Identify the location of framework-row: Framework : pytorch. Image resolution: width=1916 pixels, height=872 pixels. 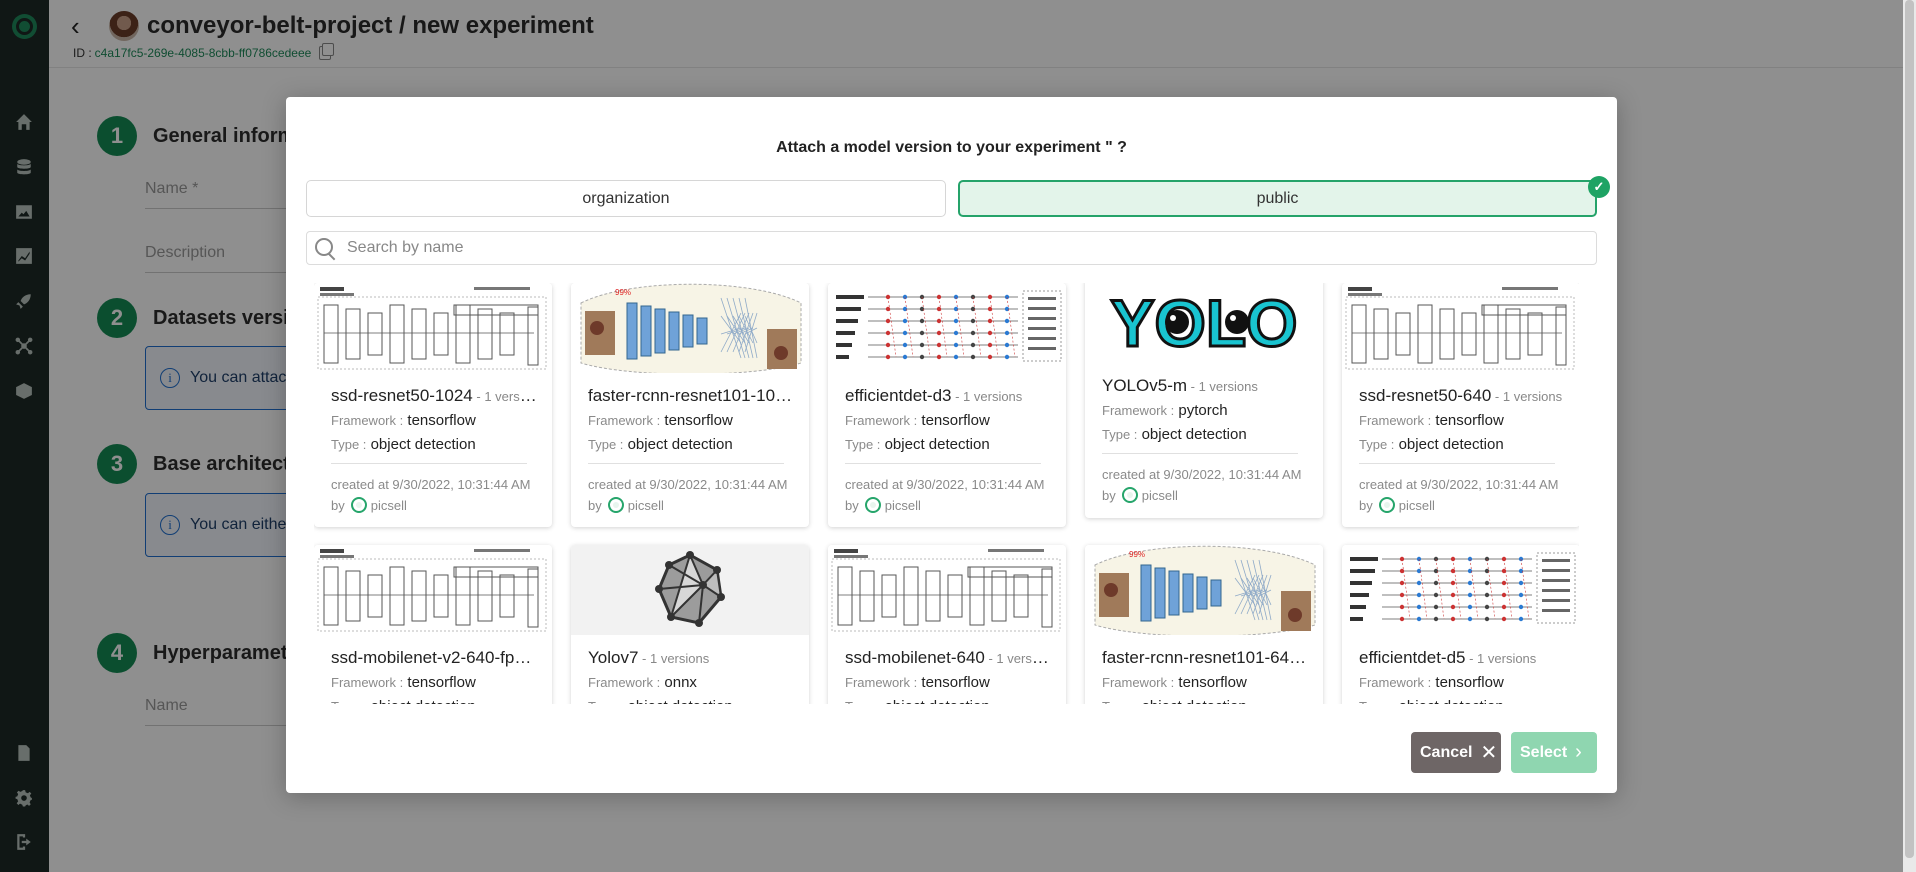
(1165, 410).